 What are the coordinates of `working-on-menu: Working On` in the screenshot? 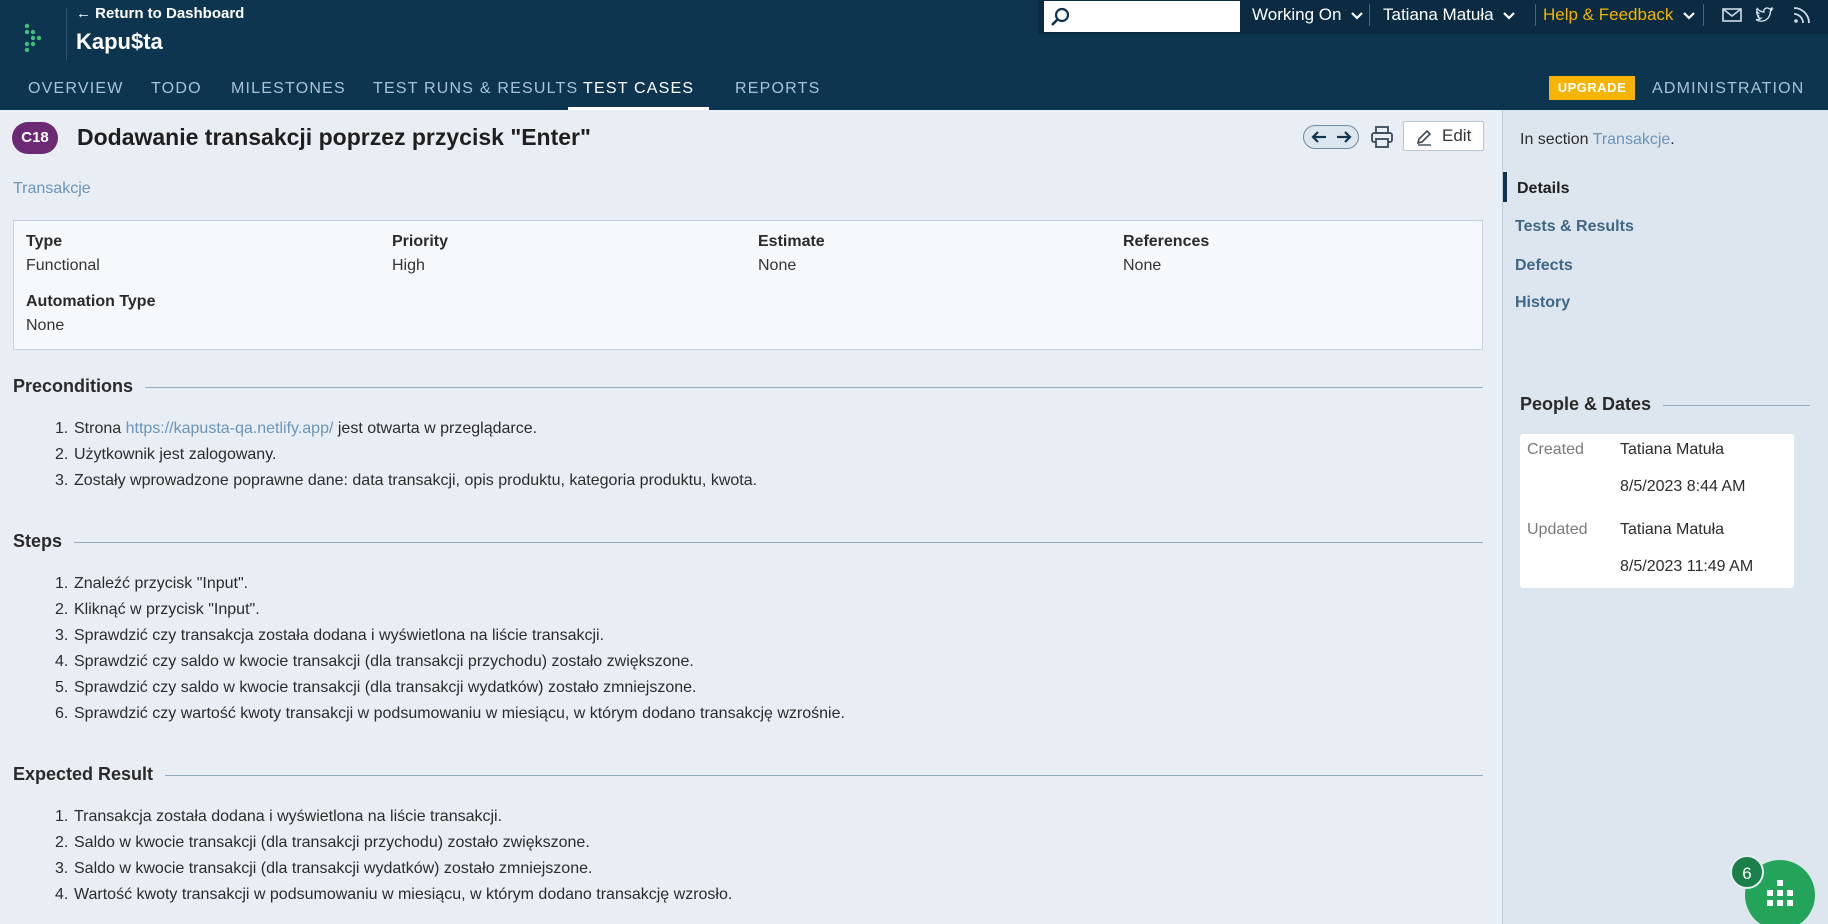 It's located at (1308, 15).